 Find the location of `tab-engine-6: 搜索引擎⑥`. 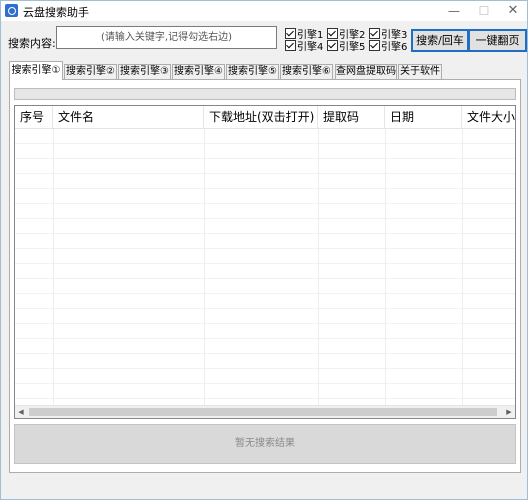

tab-engine-6: 搜索引擎⑥ is located at coordinates (306, 71).